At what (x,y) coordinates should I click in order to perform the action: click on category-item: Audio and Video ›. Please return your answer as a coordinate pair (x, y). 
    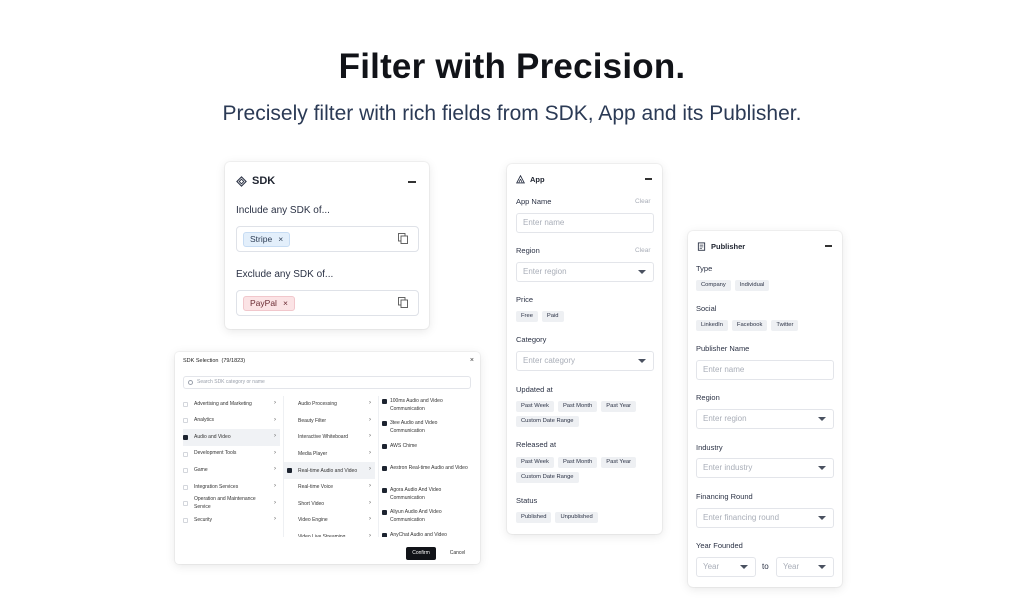
    Looking at the image, I should click on (231, 437).